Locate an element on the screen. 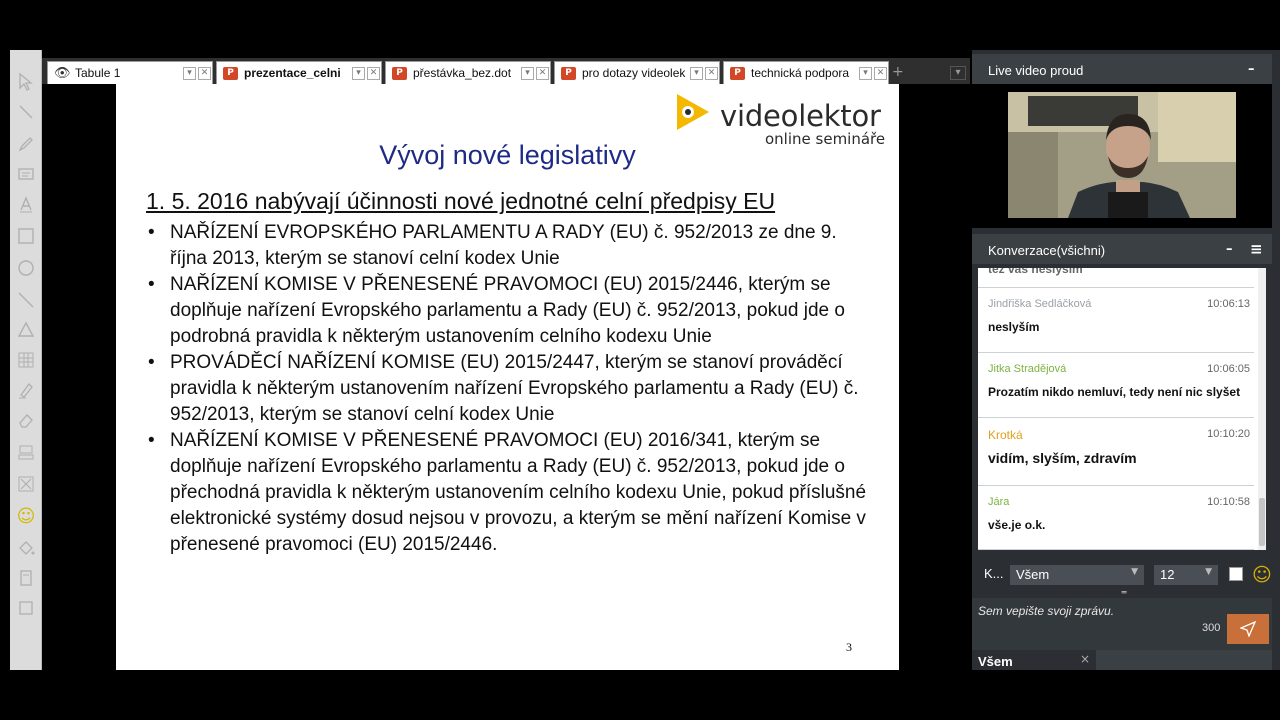 The height and width of the screenshot is (720, 1280). resize-handle-icon: ═ is located at coordinates (1124, 592).